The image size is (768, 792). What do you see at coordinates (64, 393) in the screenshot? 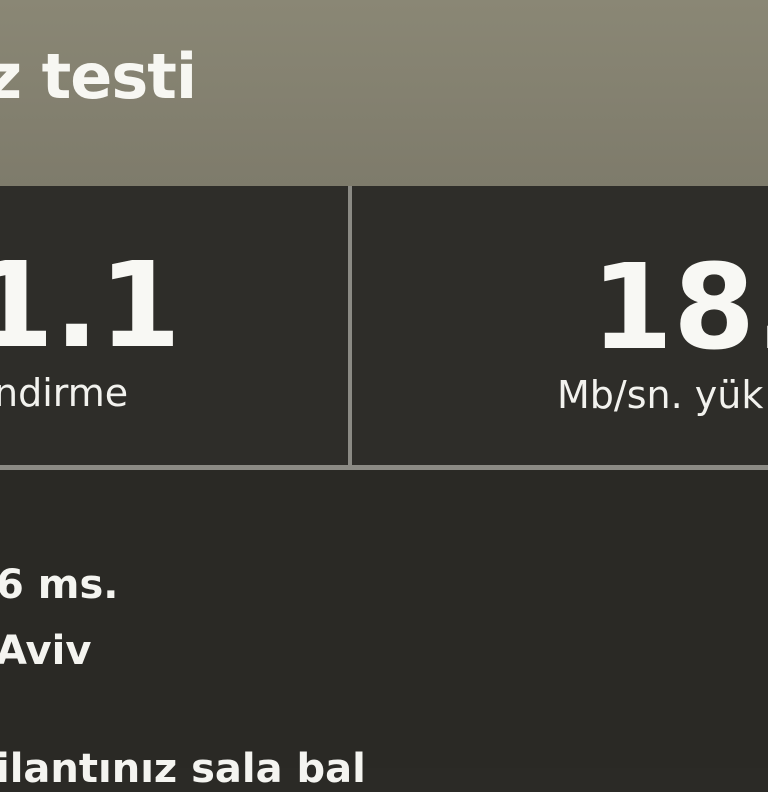
I see `download-label: ndirme` at bounding box center [64, 393].